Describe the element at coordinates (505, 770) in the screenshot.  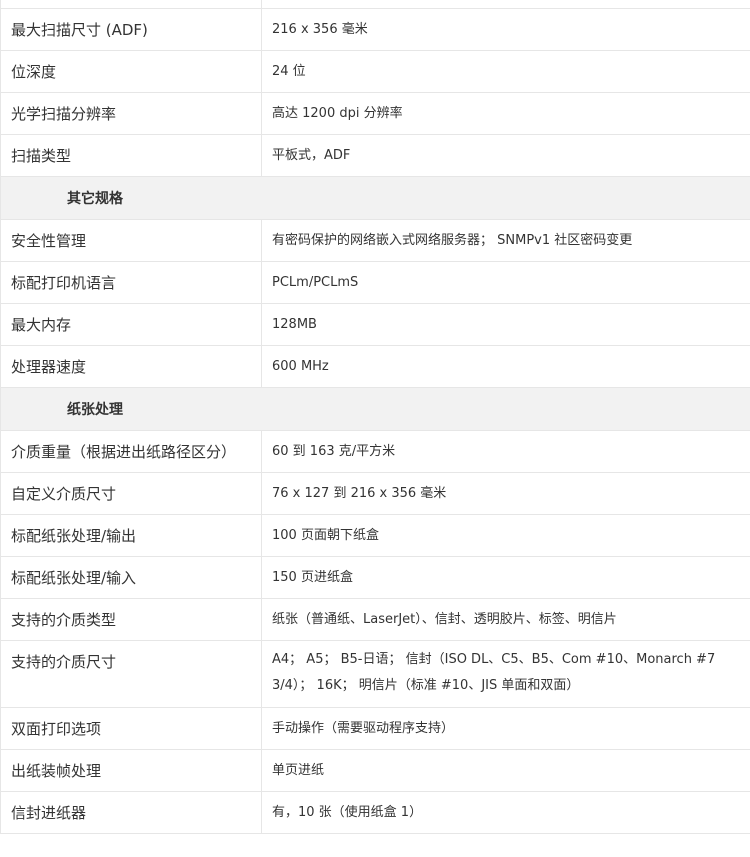
I see `spec-value: 单页进纸` at that location.